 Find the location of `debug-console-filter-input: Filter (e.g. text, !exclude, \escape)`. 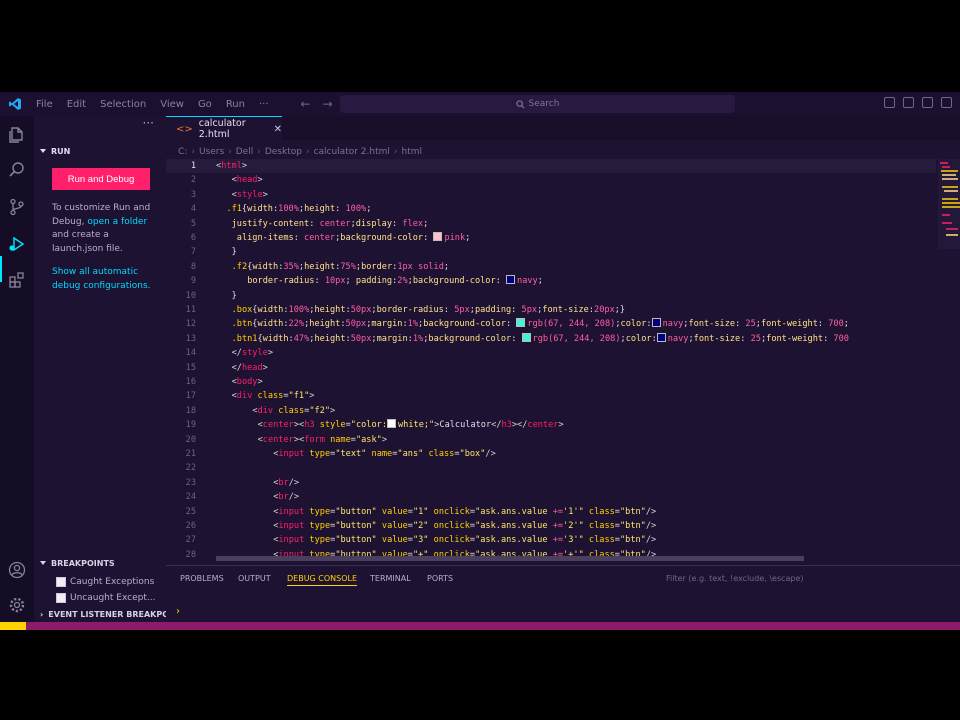

debug-console-filter-input: Filter (e.g. text, !exclude, \escape) is located at coordinates (735, 578).